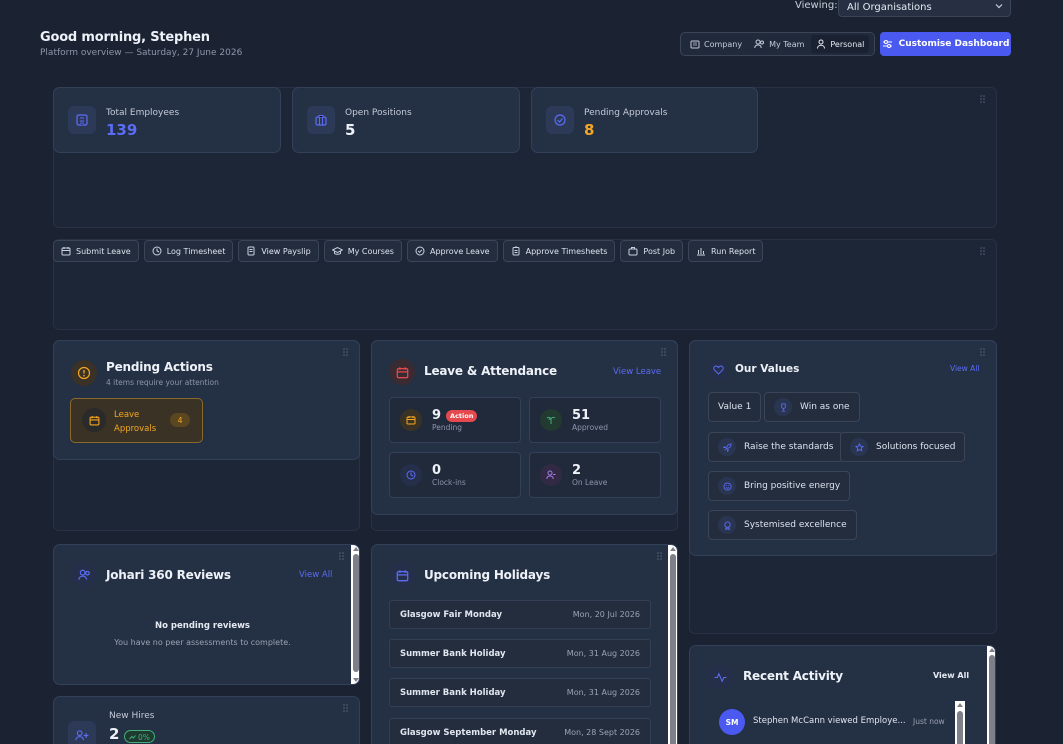 The image size is (1063, 744). I want to click on johari-title: Johari 360 Reviews, so click(168, 575).